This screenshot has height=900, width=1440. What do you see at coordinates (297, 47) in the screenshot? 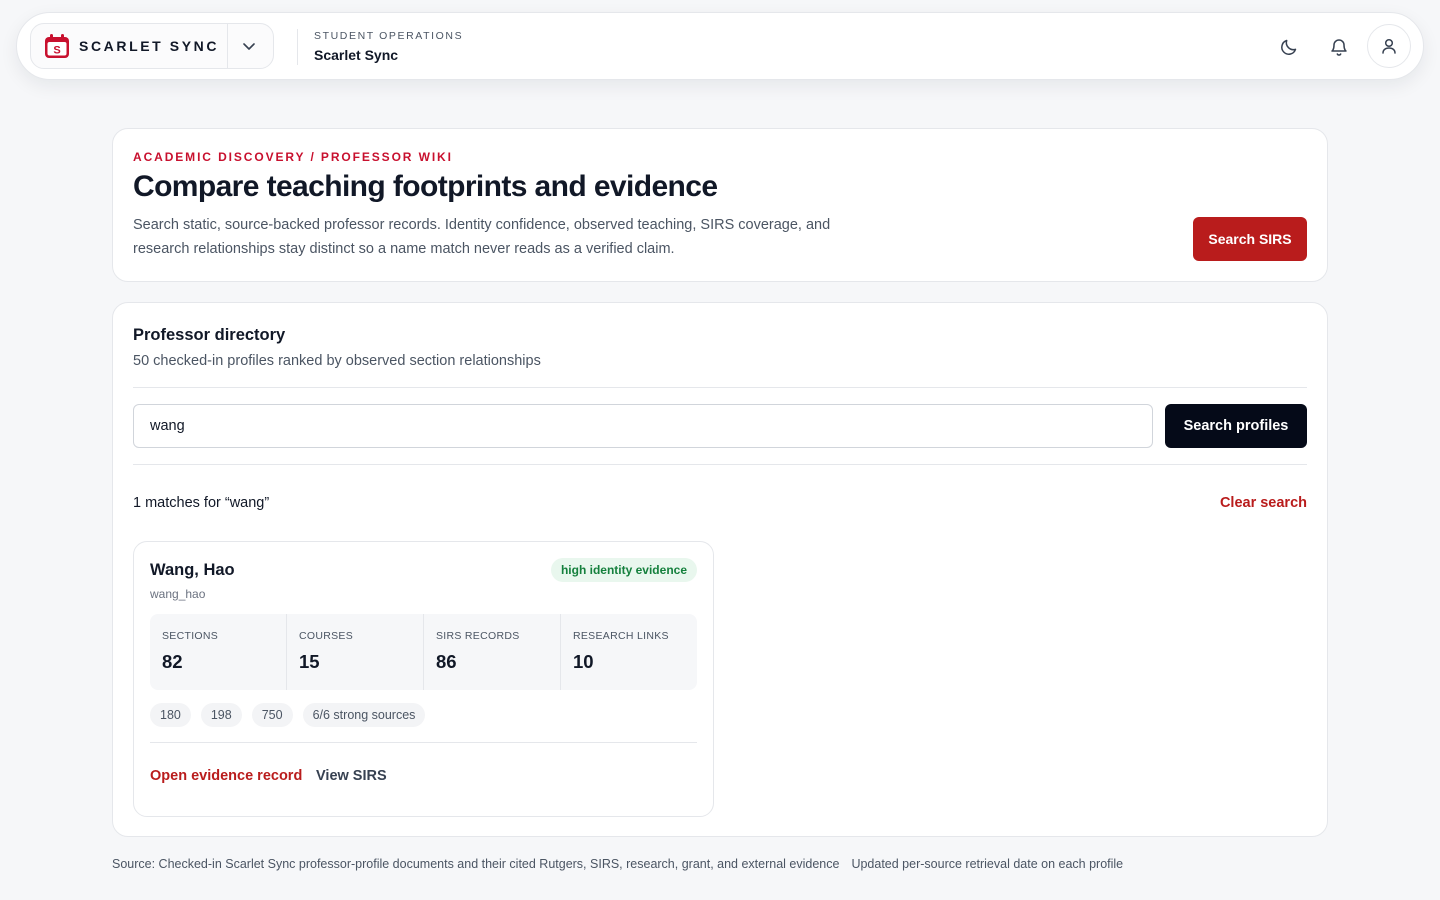
I see `header-divider` at bounding box center [297, 47].